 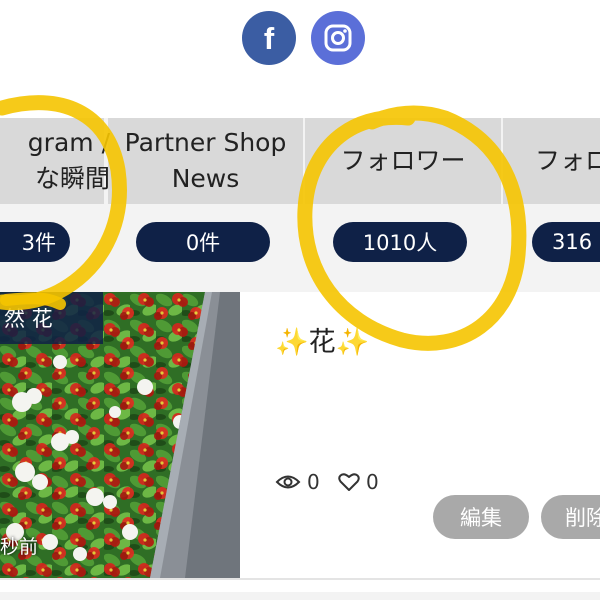 I want to click on edit-button: 編集, so click(x=481, y=517).